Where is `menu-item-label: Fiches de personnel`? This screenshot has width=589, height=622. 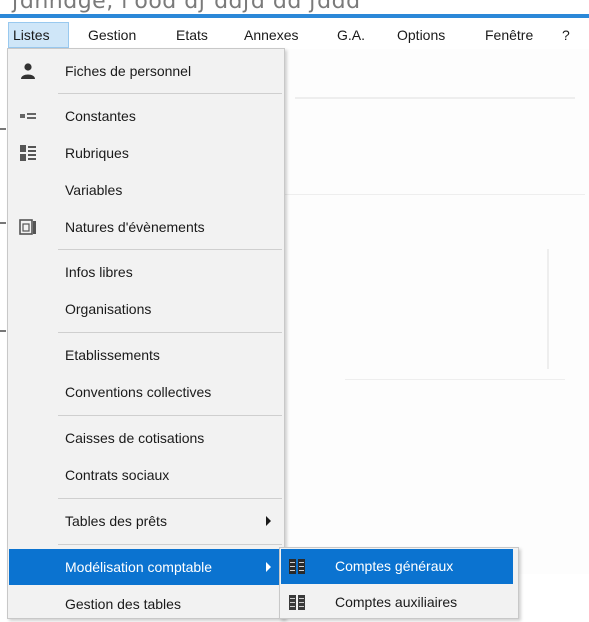 menu-item-label: Fiches de personnel is located at coordinates (128, 71).